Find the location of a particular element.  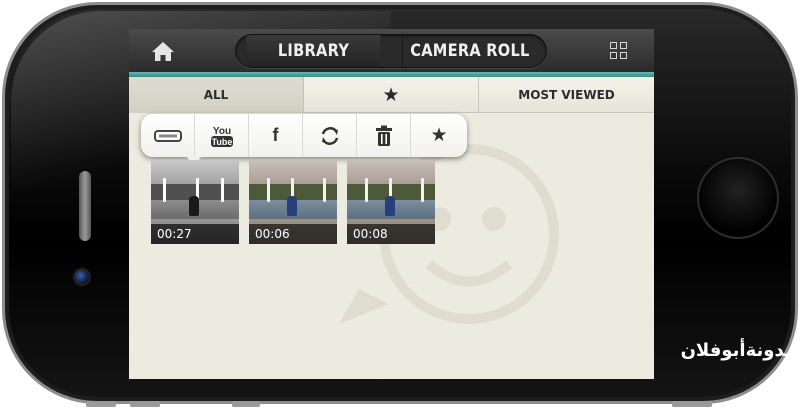

refresh-button is located at coordinates (330, 135).